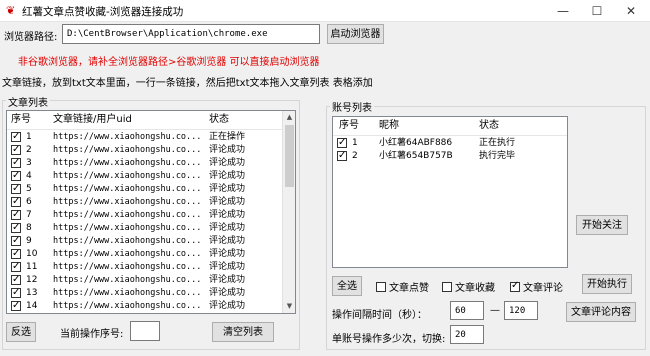 The image size is (650, 356). What do you see at coordinates (145, 280) in the screenshot?
I see `table-row: 12 https://www.xiaohongshu.co... 评论成功` at bounding box center [145, 280].